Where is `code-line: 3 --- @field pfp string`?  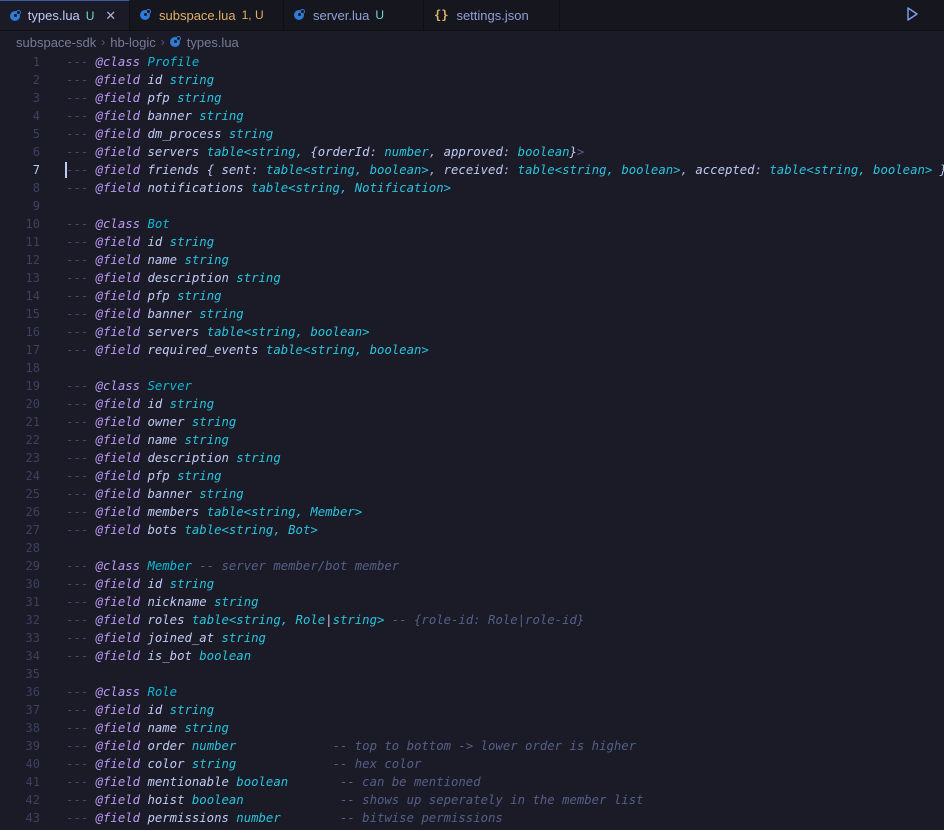
code-line: 3 --- @field pfp string is located at coordinates (472, 98).